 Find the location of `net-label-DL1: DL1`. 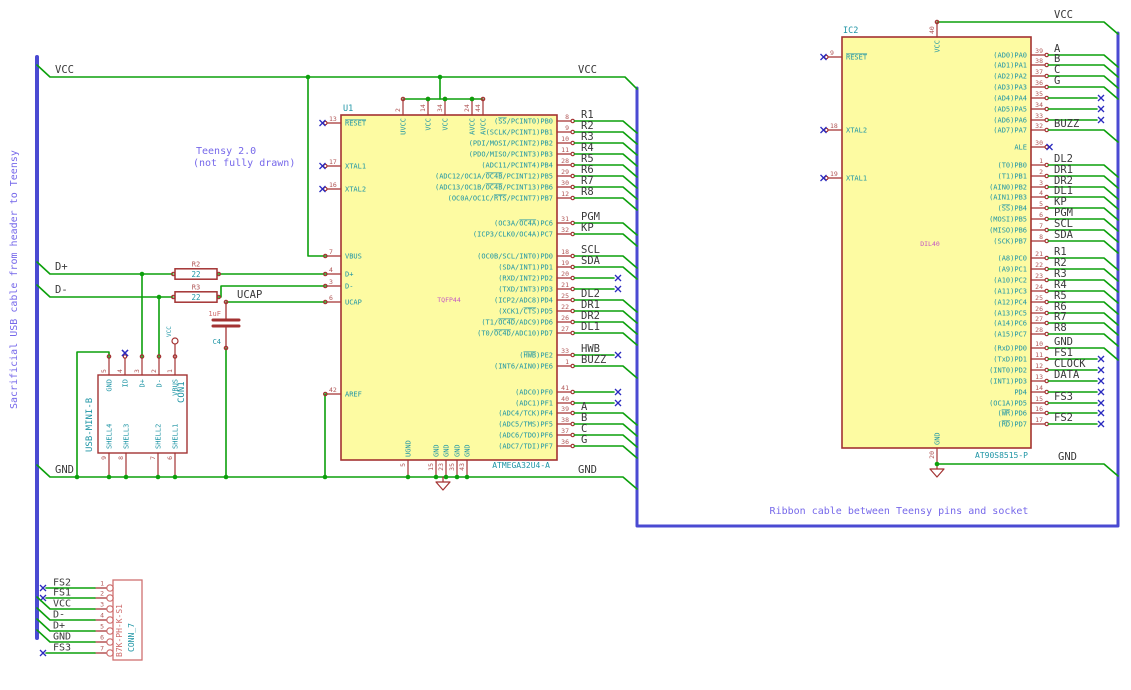

net-label-DL1: DL1 is located at coordinates (590, 327).